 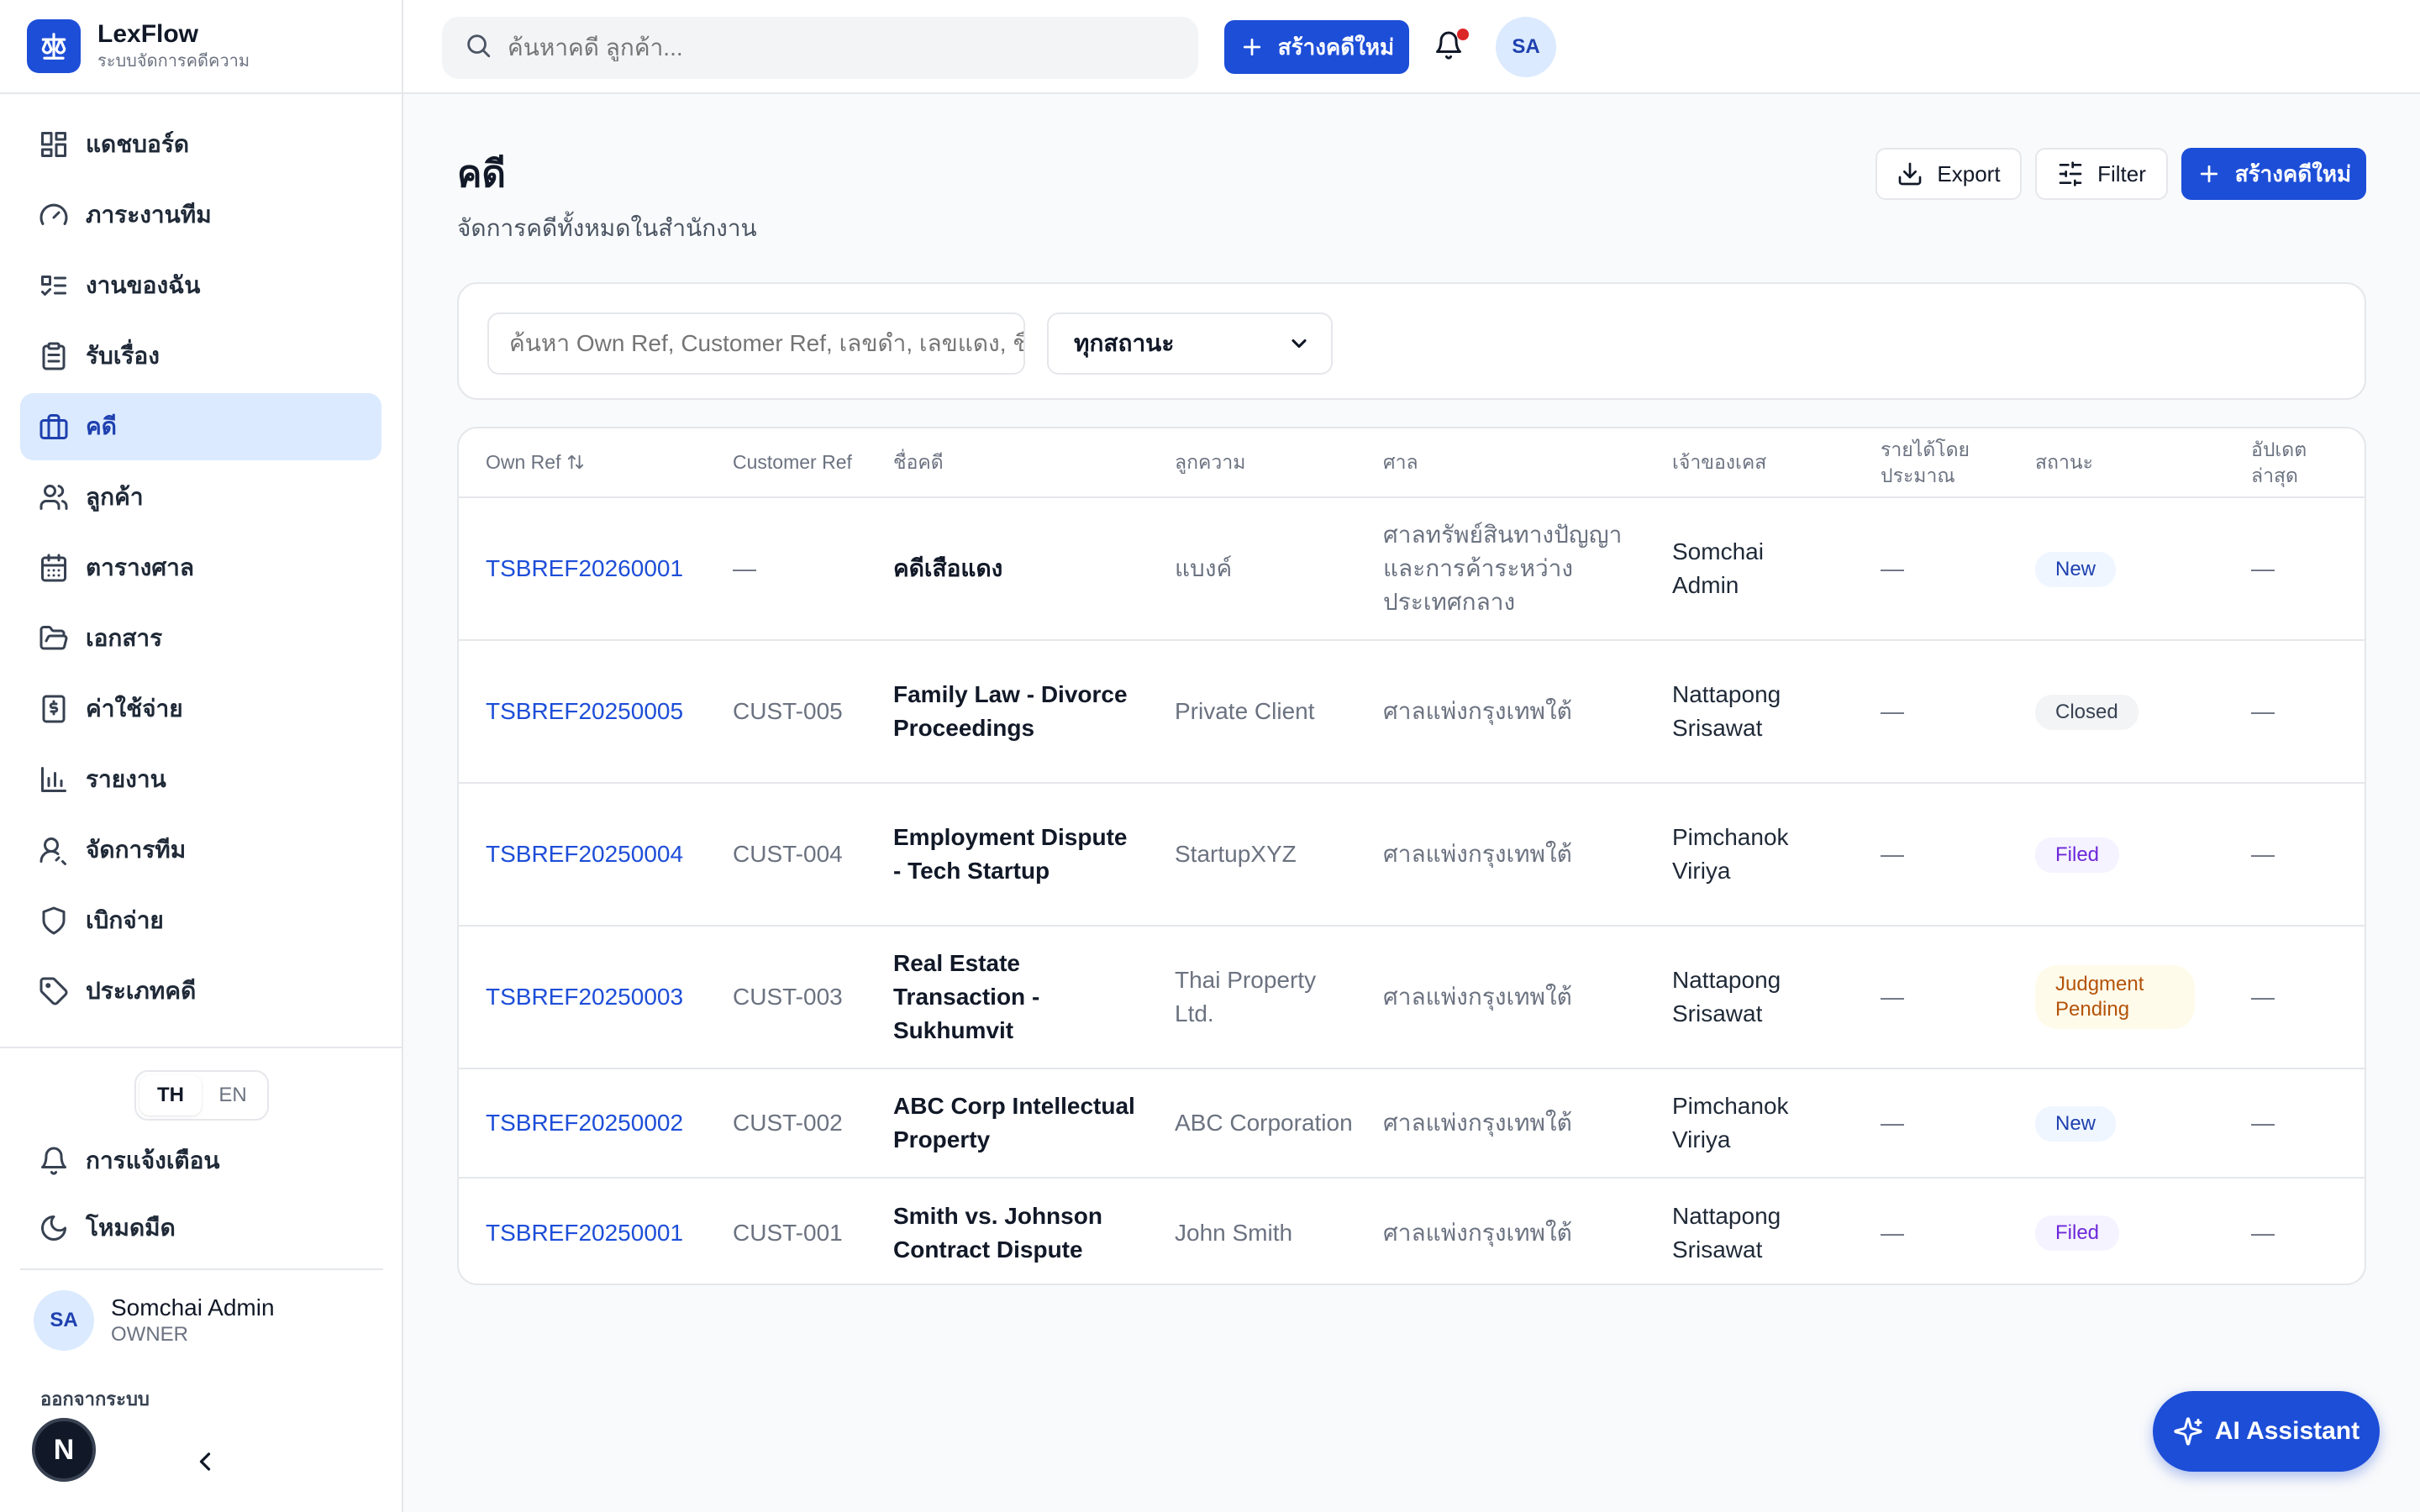 What do you see at coordinates (201, 47) in the screenshot?
I see `brand: LexFlow ระบบจัดการคดีความ` at bounding box center [201, 47].